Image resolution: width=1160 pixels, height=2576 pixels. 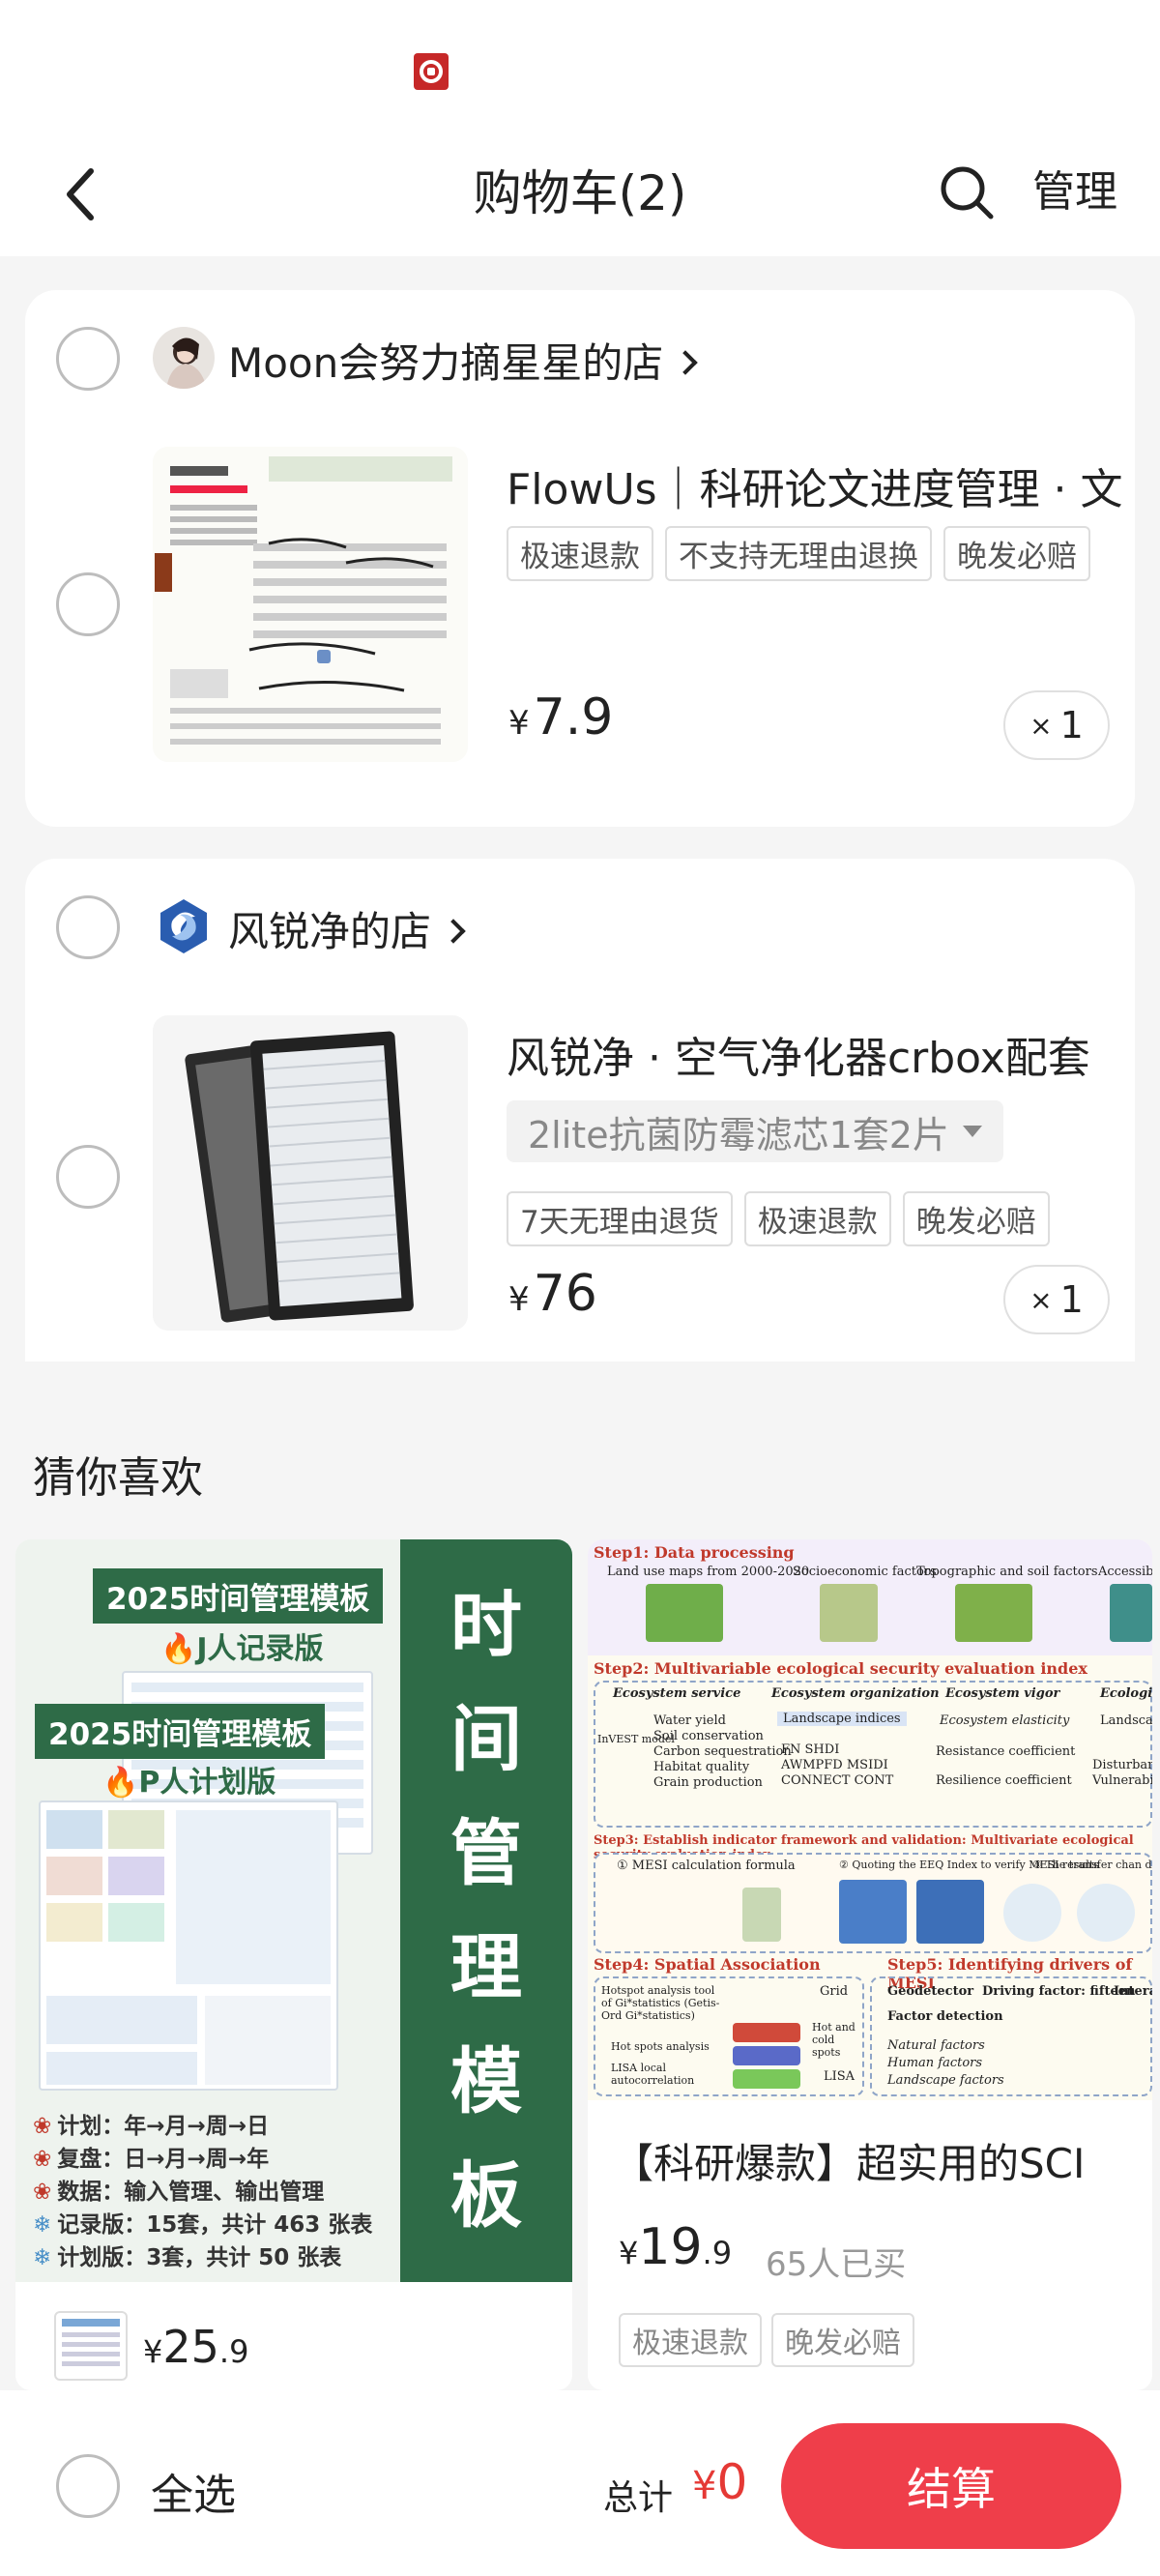 I want to click on step-heading: Step4: Spatial Association, so click(x=708, y=1964).